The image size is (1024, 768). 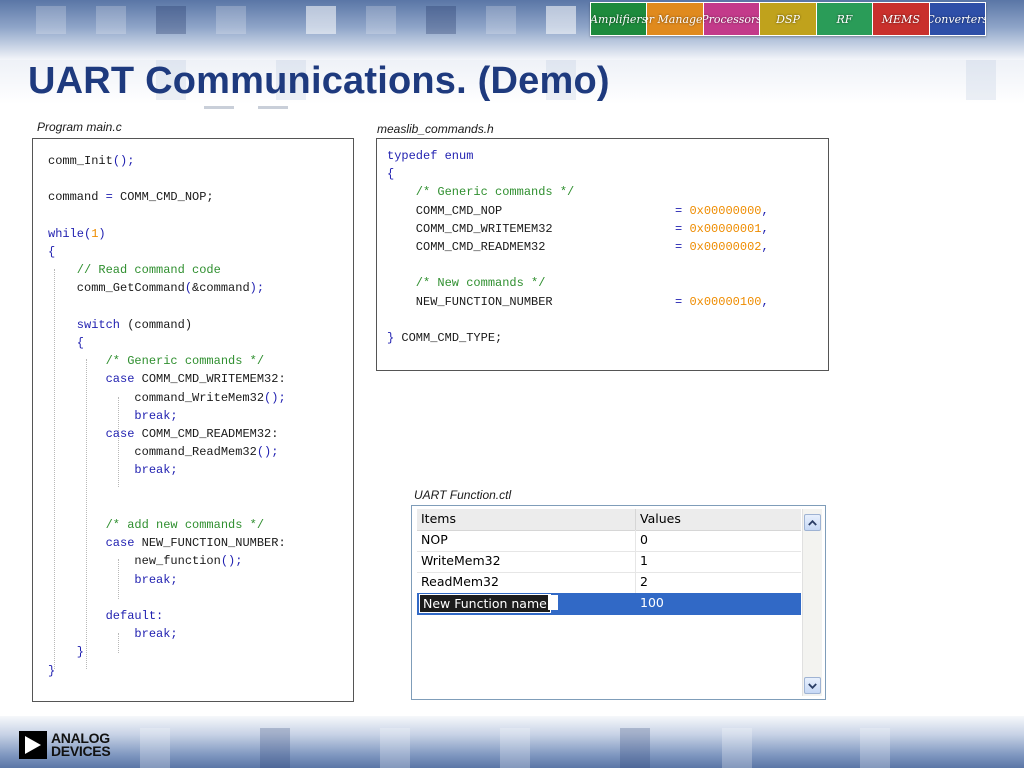 What do you see at coordinates (319, 81) in the screenshot?
I see `page-title: UART Communications. (Demo)` at bounding box center [319, 81].